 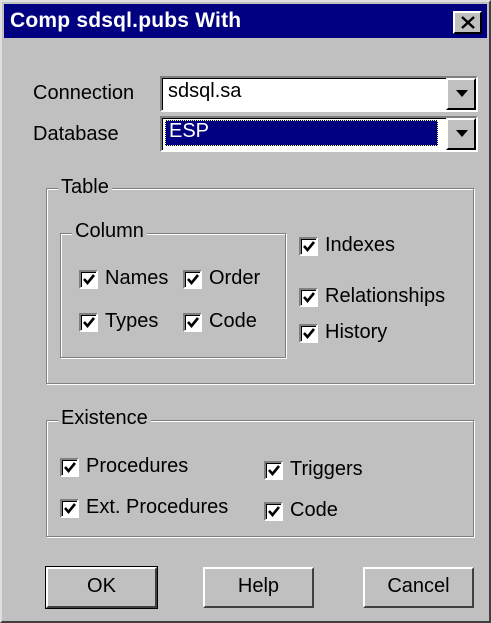 I want to click on table-group-title: Table, so click(x=85, y=187).